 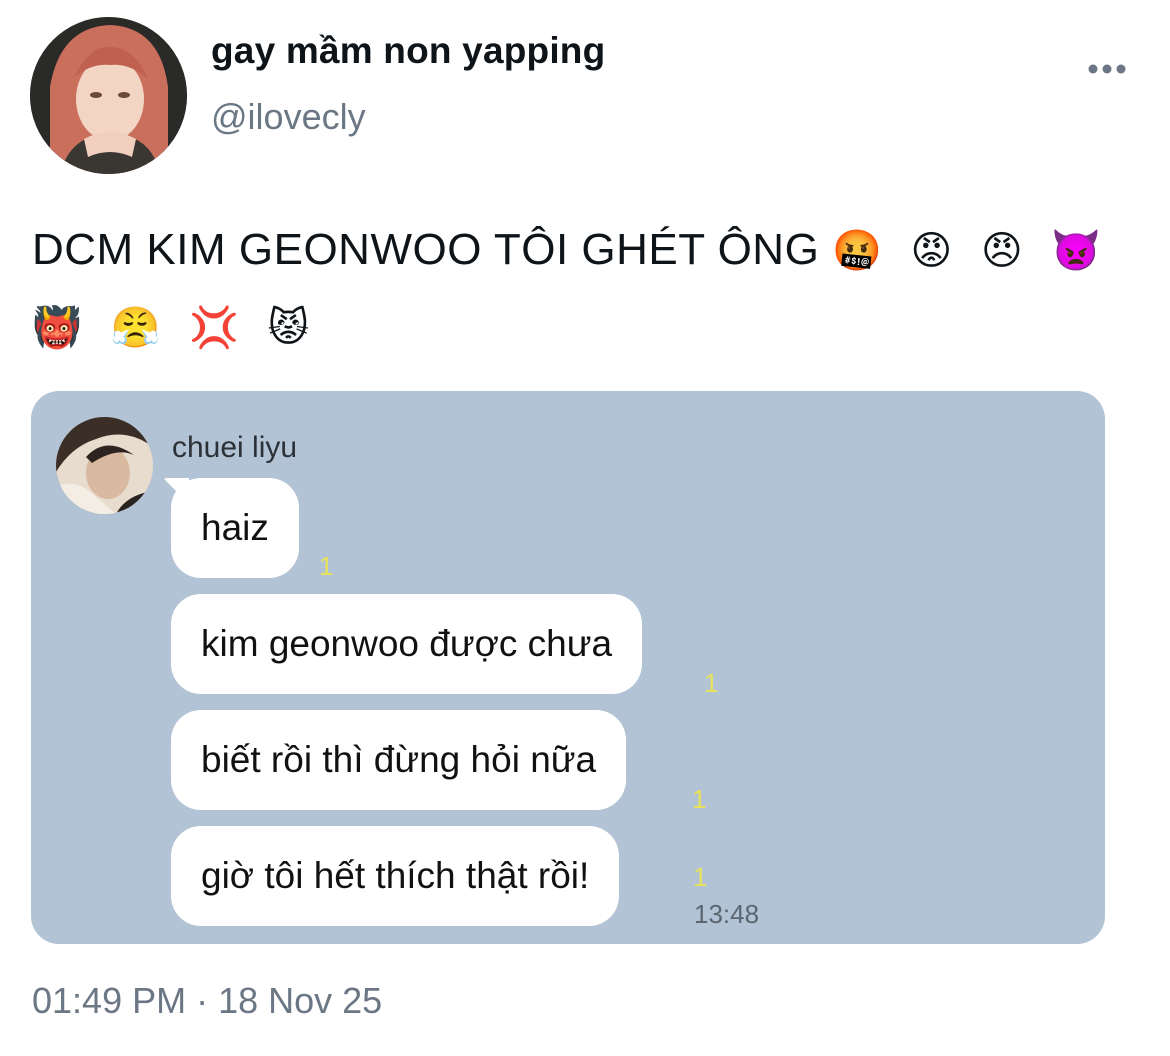 I want to click on author-handle: @ilovecly, so click(x=288, y=117).